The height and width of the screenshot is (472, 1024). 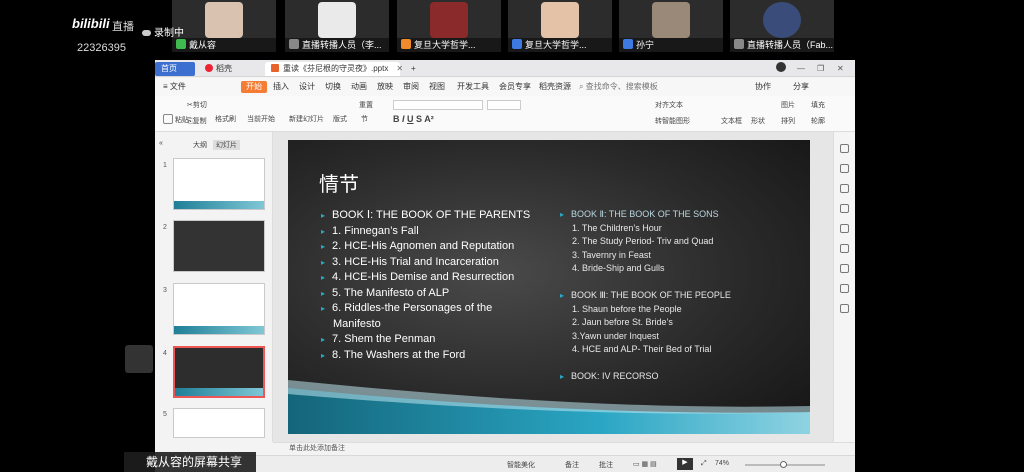 What do you see at coordinates (334, 69) in the screenshot?
I see `tab-document: 重读《芬尼根的守灵夜》.pptx ✕` at bounding box center [334, 69].